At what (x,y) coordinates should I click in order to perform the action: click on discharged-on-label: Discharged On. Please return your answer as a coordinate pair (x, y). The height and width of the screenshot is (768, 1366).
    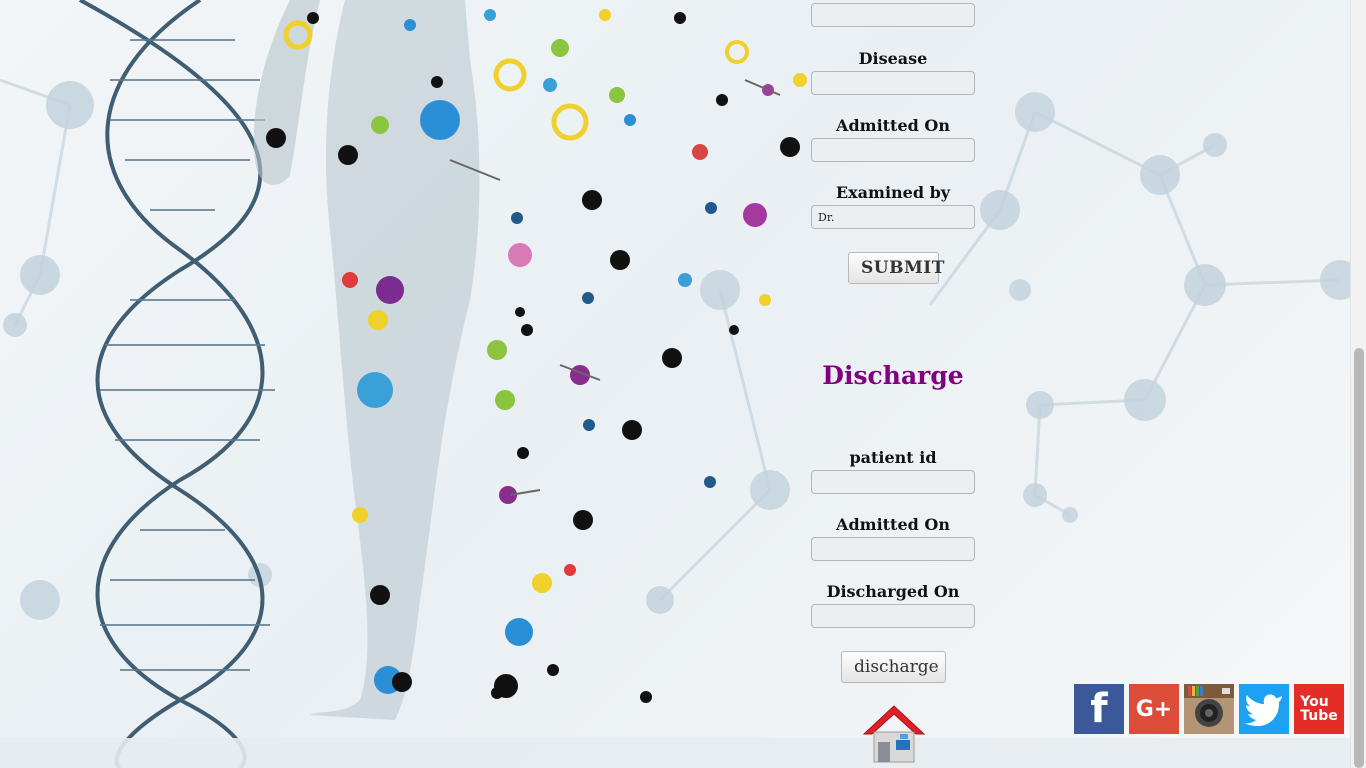
    Looking at the image, I should click on (893, 591).